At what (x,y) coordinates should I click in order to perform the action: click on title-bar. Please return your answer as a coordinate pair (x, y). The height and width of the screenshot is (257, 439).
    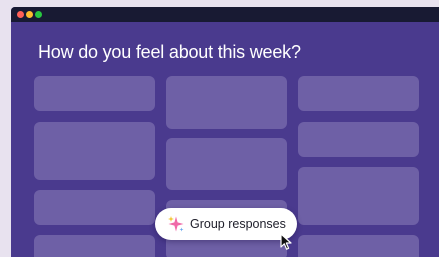
    Looking at the image, I should click on (225, 14).